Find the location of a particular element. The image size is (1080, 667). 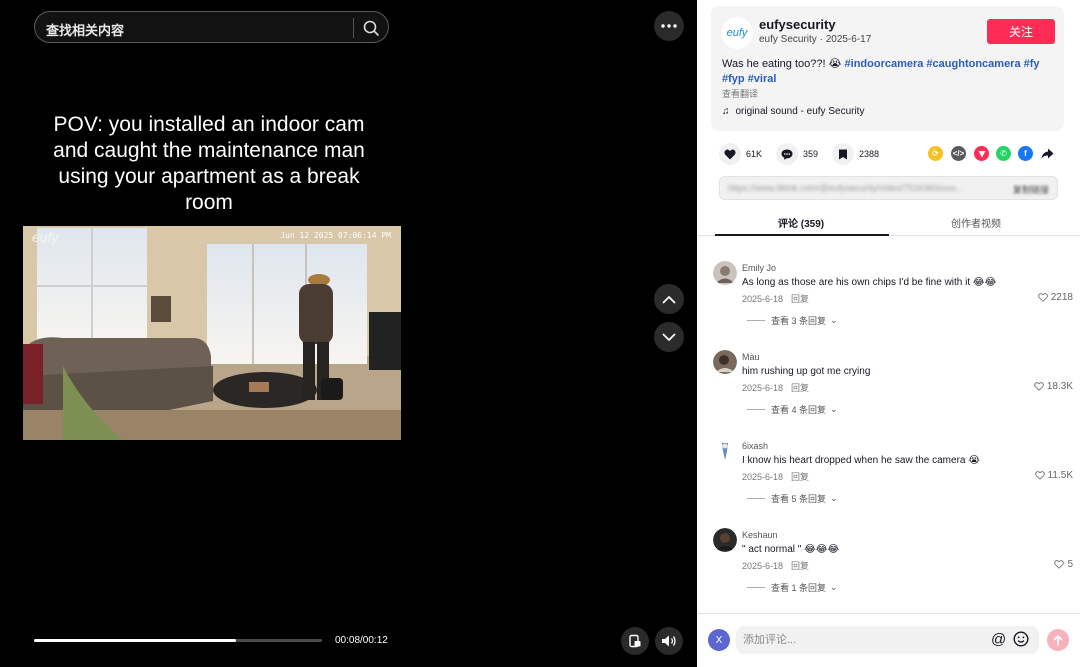

sound-link: ♫ original sound - eufy Security is located at coordinates (796, 111).